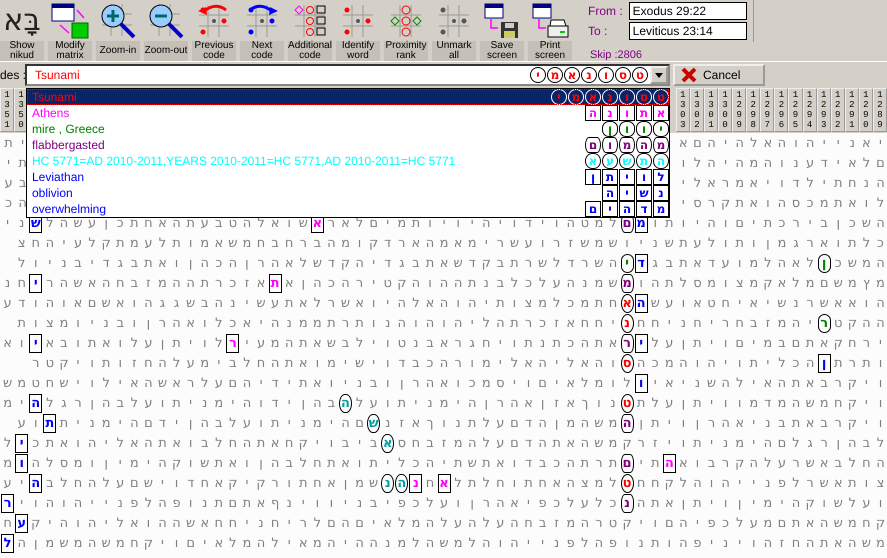  What do you see at coordinates (27, 423) in the screenshot?
I see `letter-sequence: ו ע` at bounding box center [27, 423].